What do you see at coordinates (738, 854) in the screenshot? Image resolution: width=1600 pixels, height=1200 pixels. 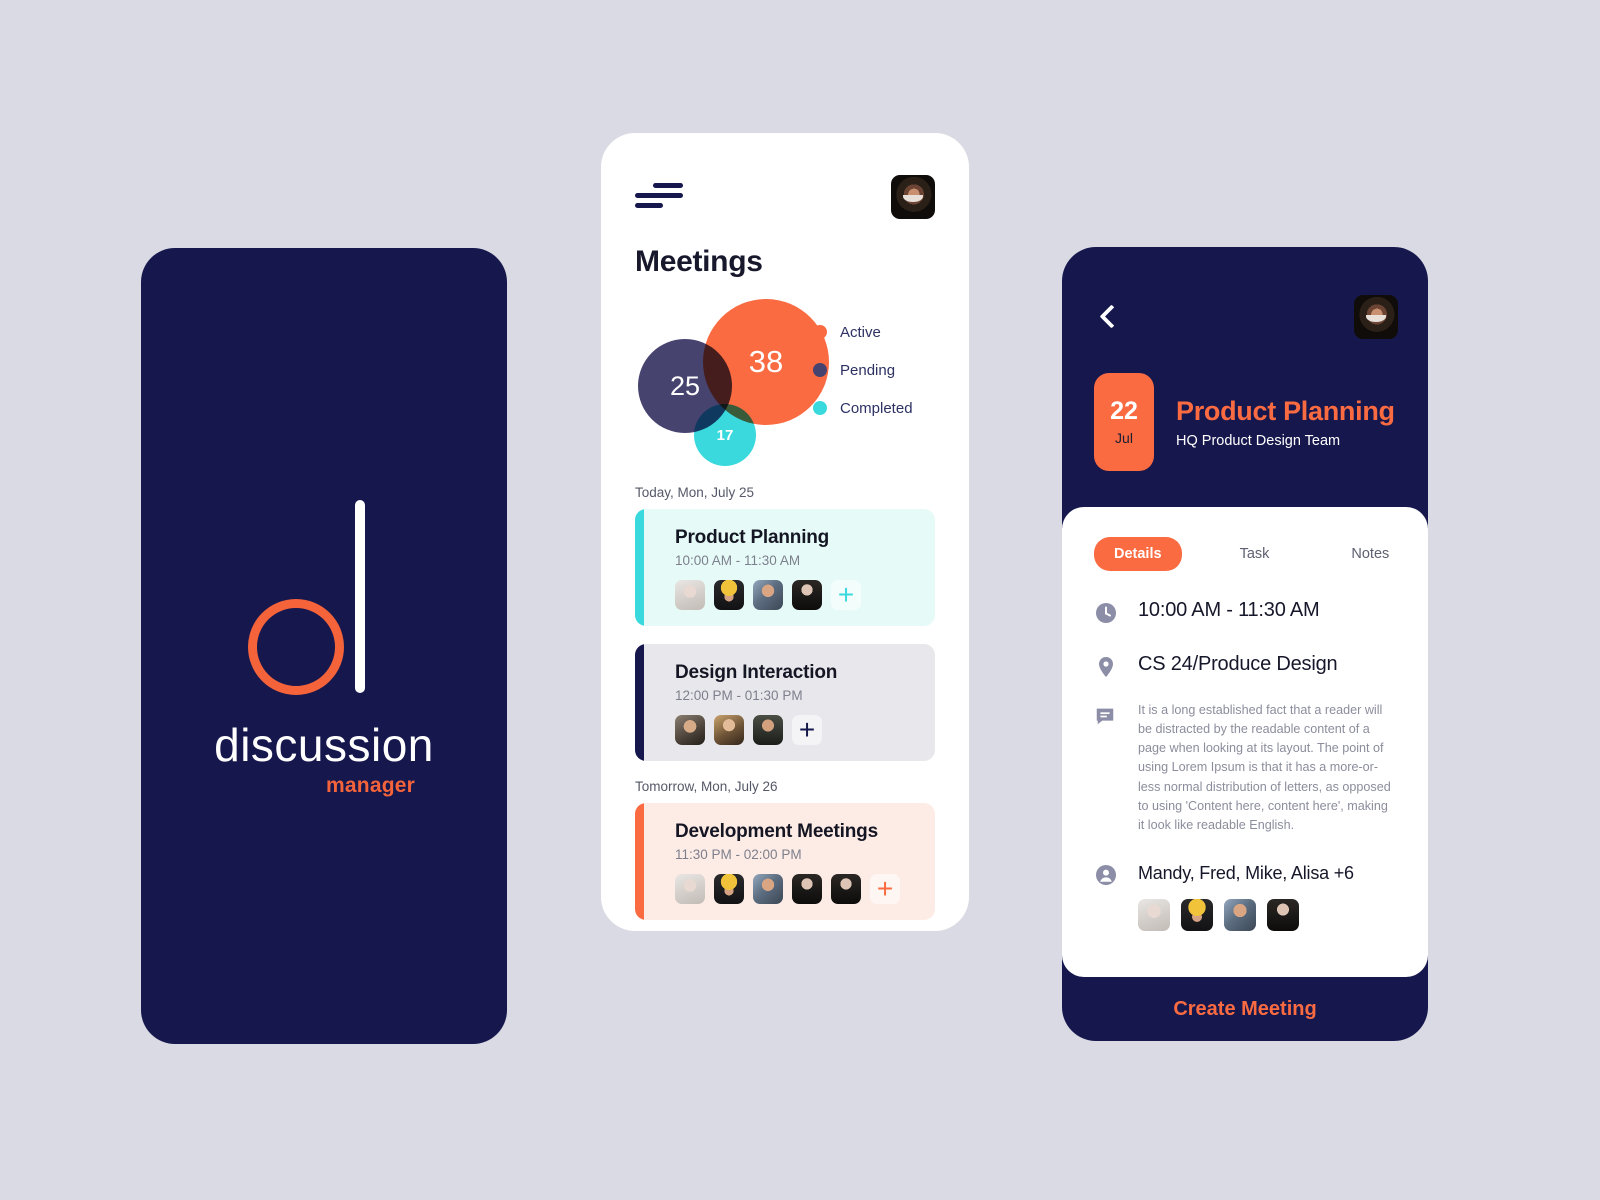 I see `meeting-time: 11:30 PM - 02:00 PM` at bounding box center [738, 854].